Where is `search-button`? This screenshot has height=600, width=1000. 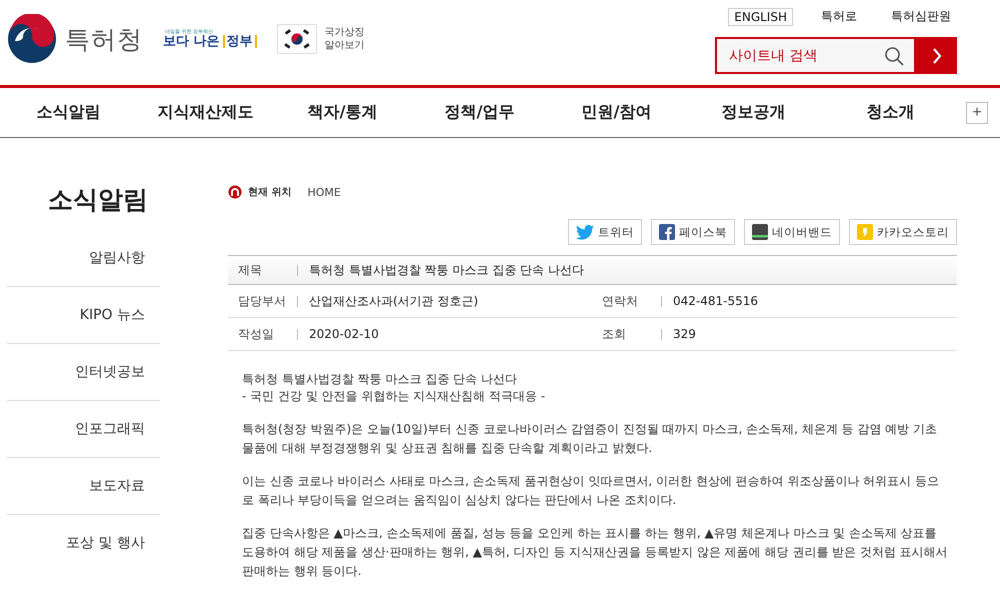
search-button is located at coordinates (936, 55).